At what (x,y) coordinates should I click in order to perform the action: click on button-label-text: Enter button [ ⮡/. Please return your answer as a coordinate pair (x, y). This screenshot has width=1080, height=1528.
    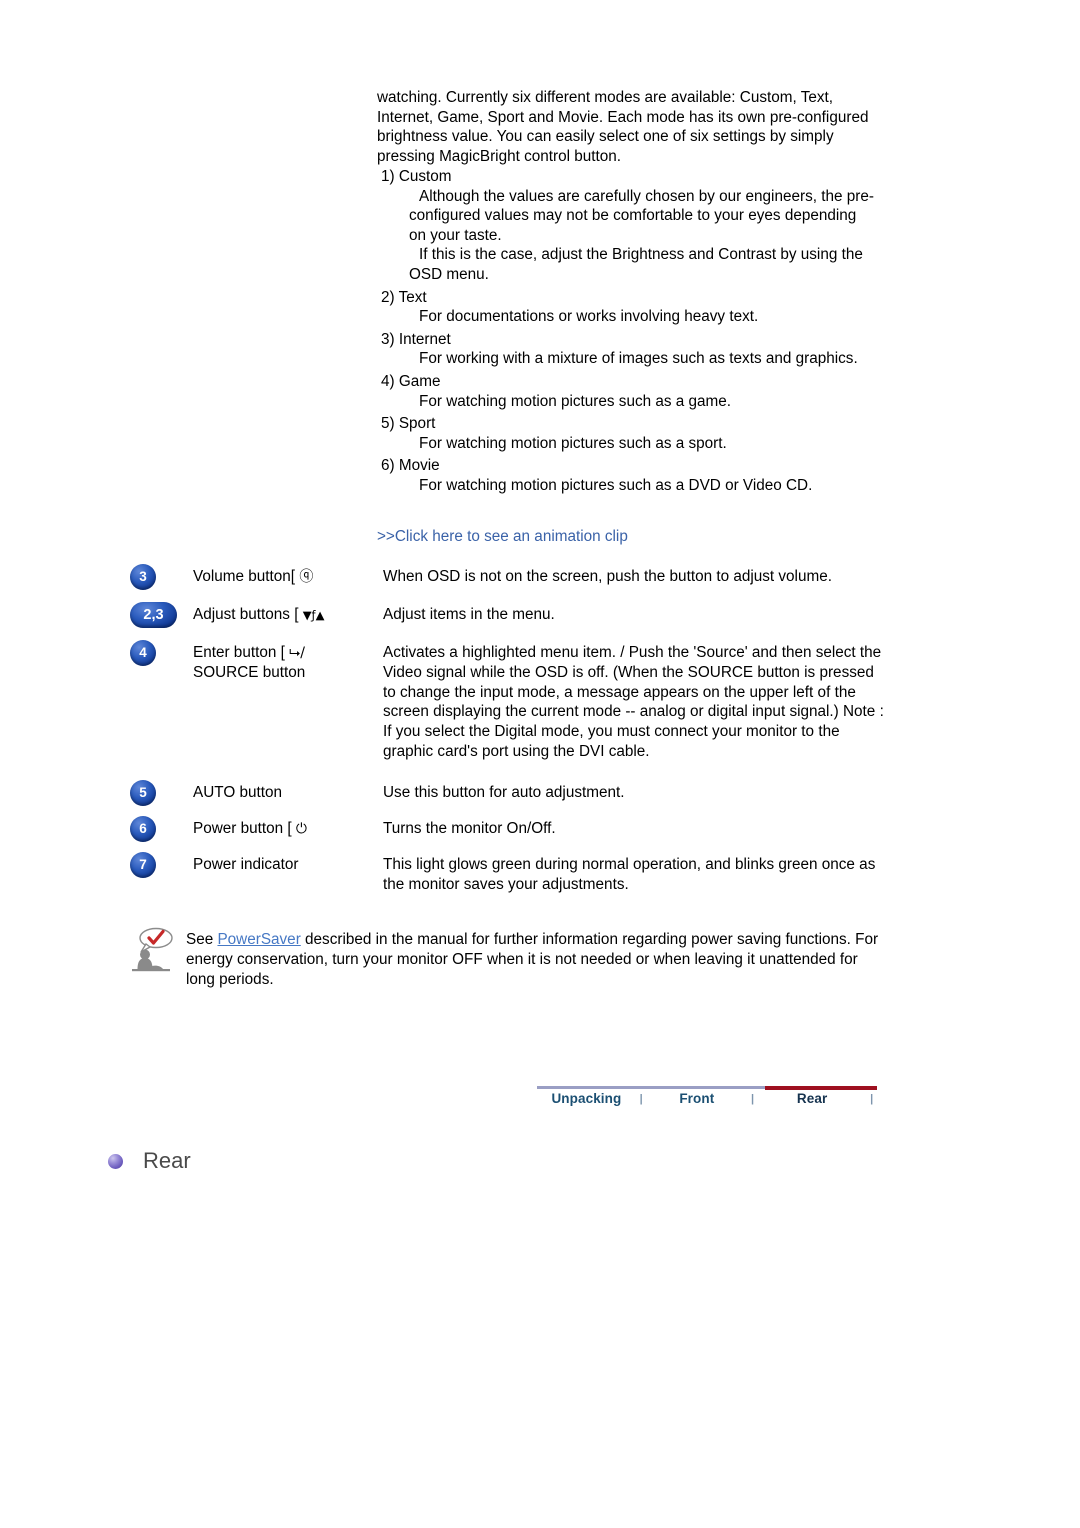
    Looking at the image, I should click on (286, 653).